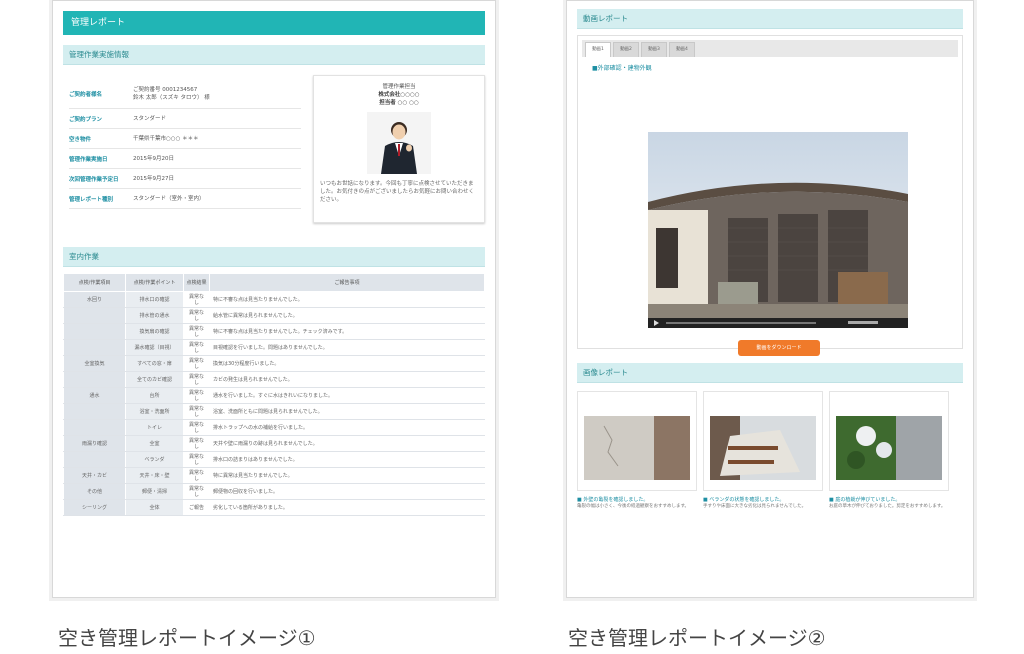  Describe the element at coordinates (166, 138) in the screenshot. I see `info-value: 千葉県千葉市○○○ ＊＊＊` at that location.